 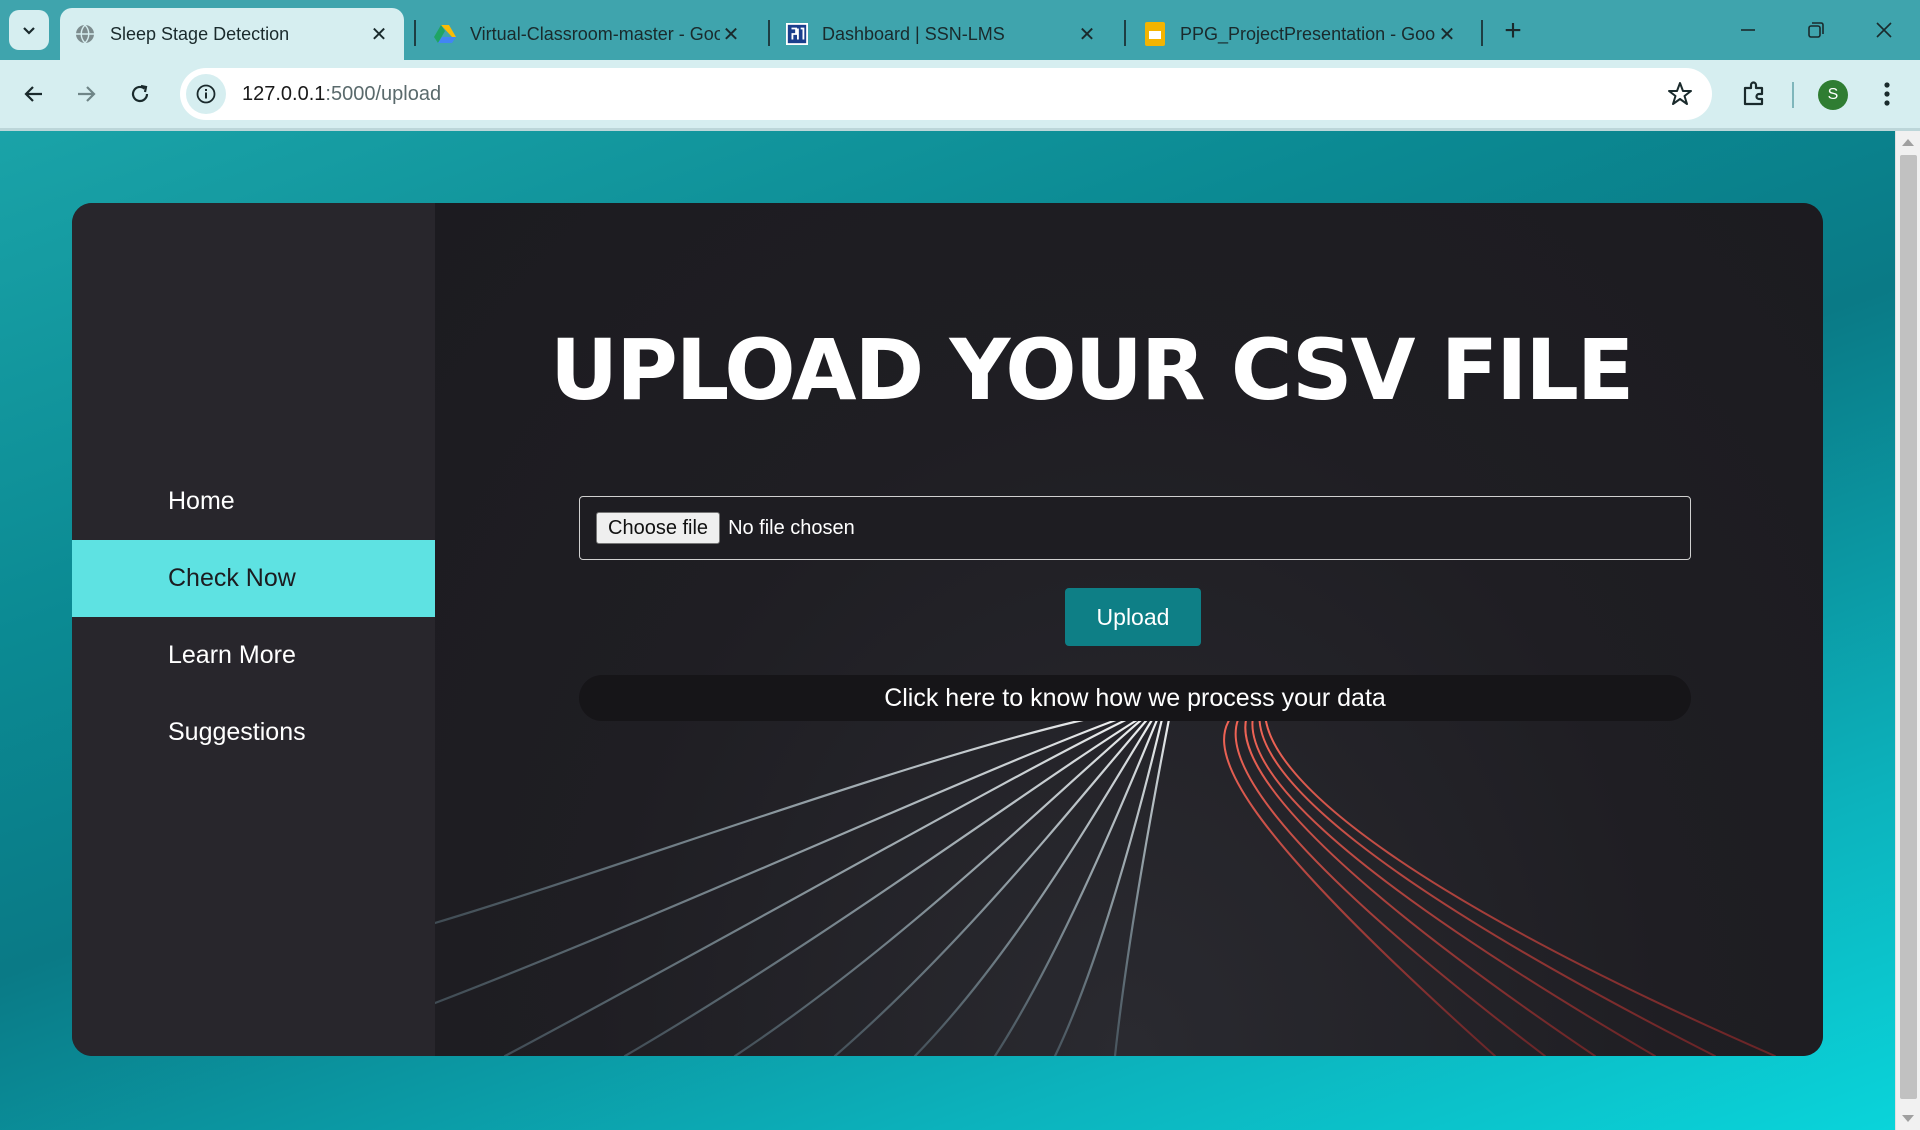 I want to click on site-info-button, so click(x=206, y=94).